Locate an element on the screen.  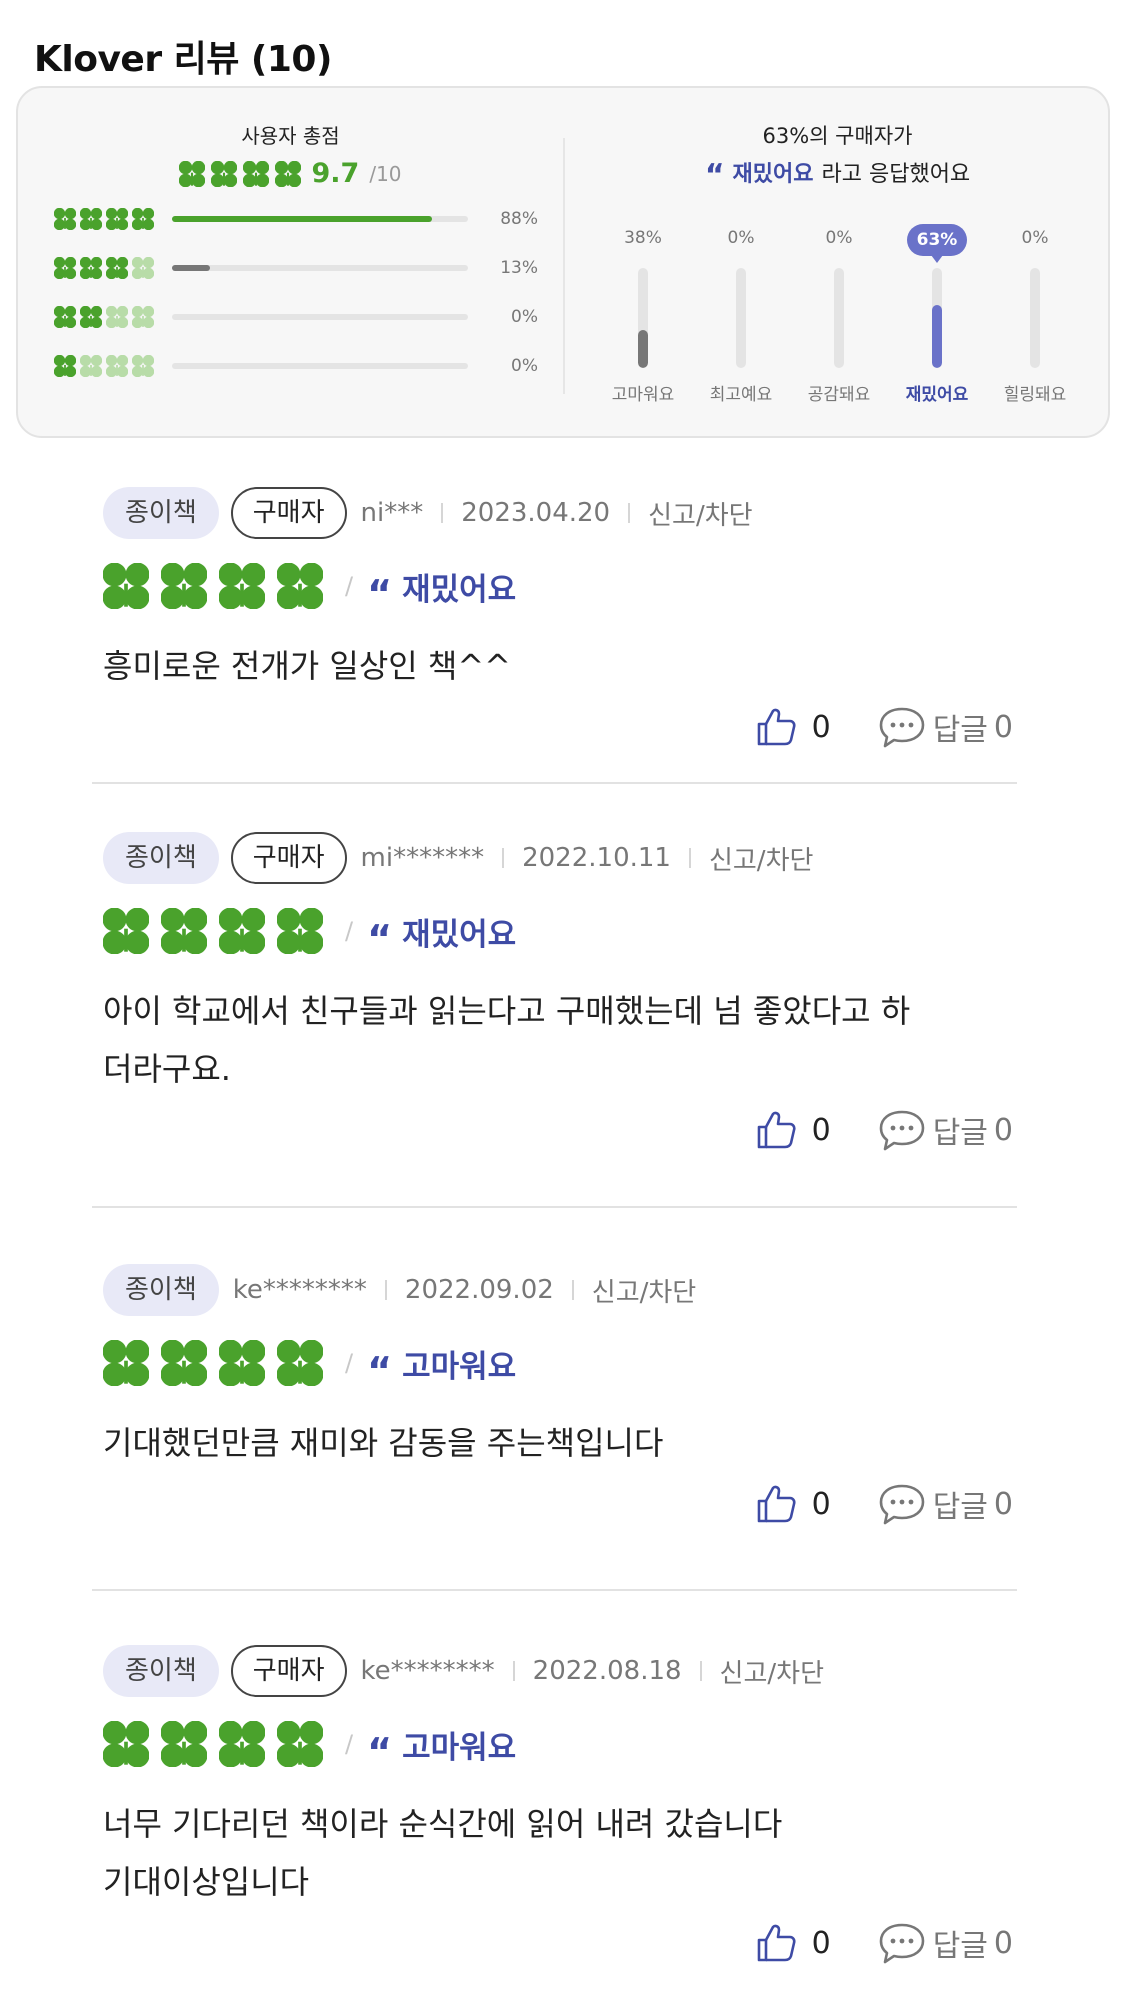
review-rating: / “ 고마워요 is located at coordinates (309, 1746).